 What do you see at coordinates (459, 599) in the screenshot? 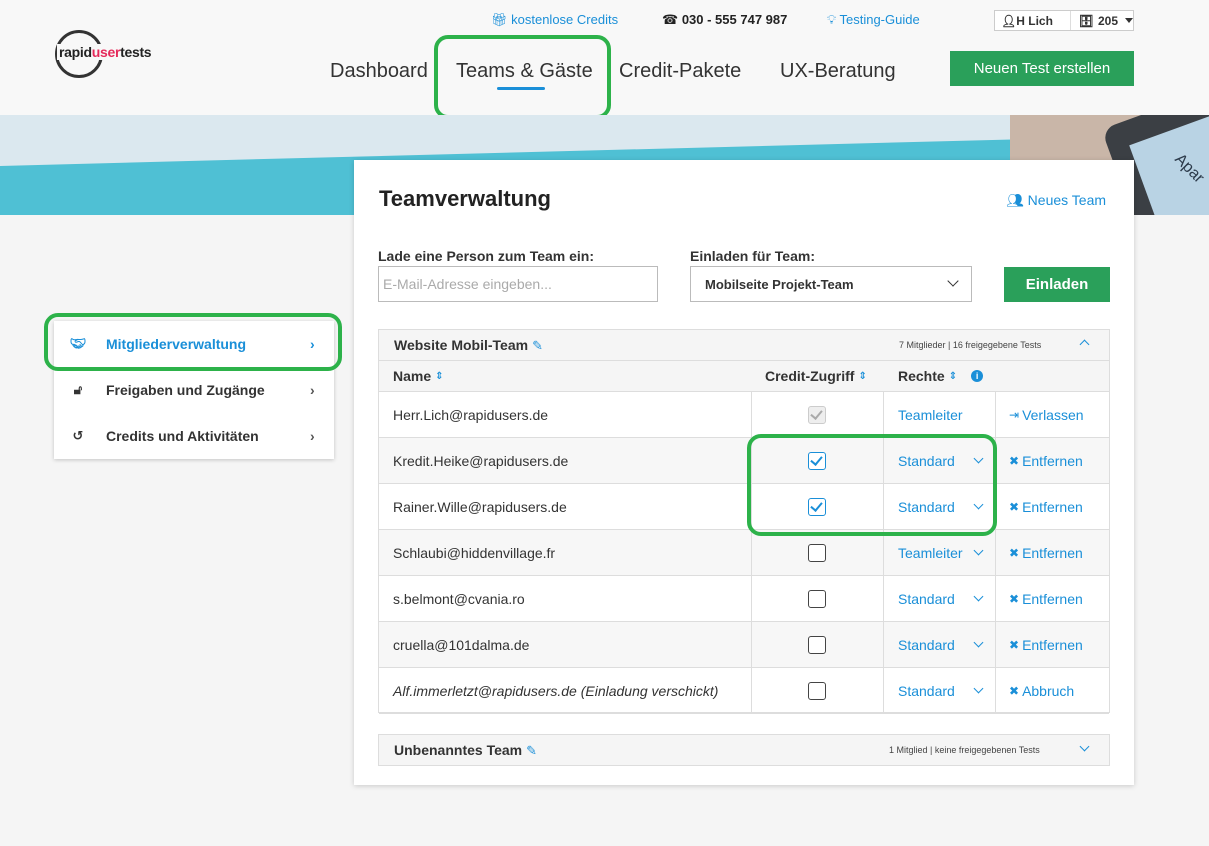
I see `member-email: s.belmont@cvania.ro` at bounding box center [459, 599].